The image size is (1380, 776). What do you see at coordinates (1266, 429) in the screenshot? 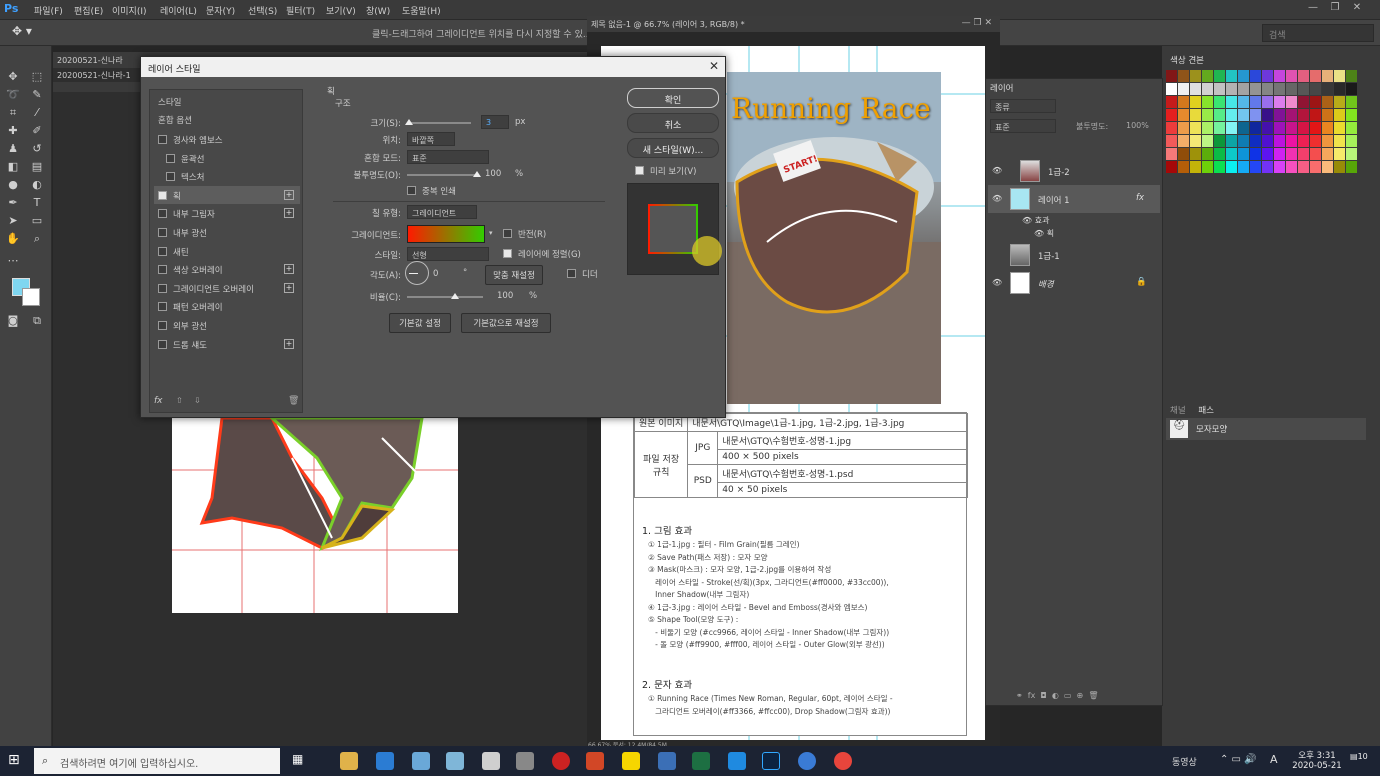
I see `path-item: ⛑ 모자모양` at bounding box center [1266, 429].